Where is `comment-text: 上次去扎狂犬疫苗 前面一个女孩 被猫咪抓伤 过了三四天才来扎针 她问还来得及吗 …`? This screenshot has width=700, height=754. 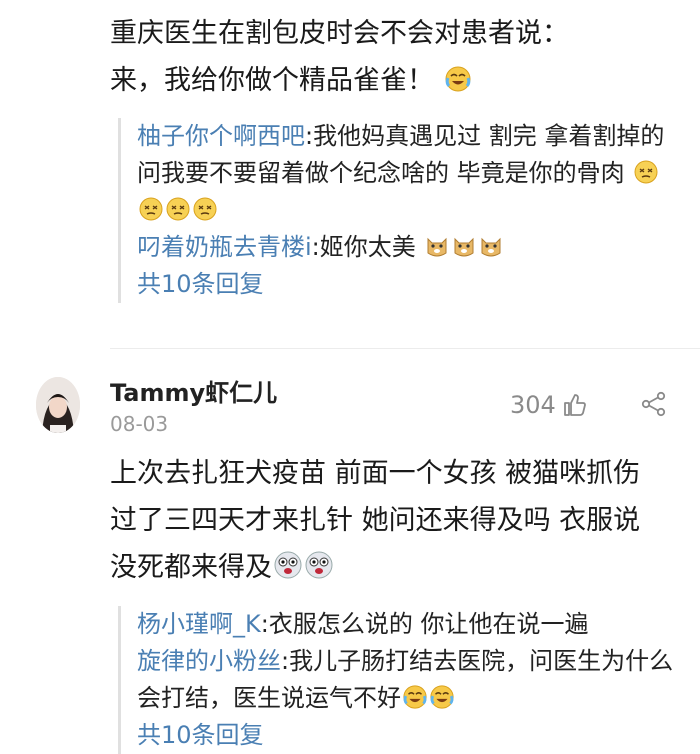
comment-text: 上次去扎狂犬疫苗 前面一个女孩 被猫咪抓伤 过了三四天才来扎针 她问还来得及吗 … is located at coordinates (390, 520).